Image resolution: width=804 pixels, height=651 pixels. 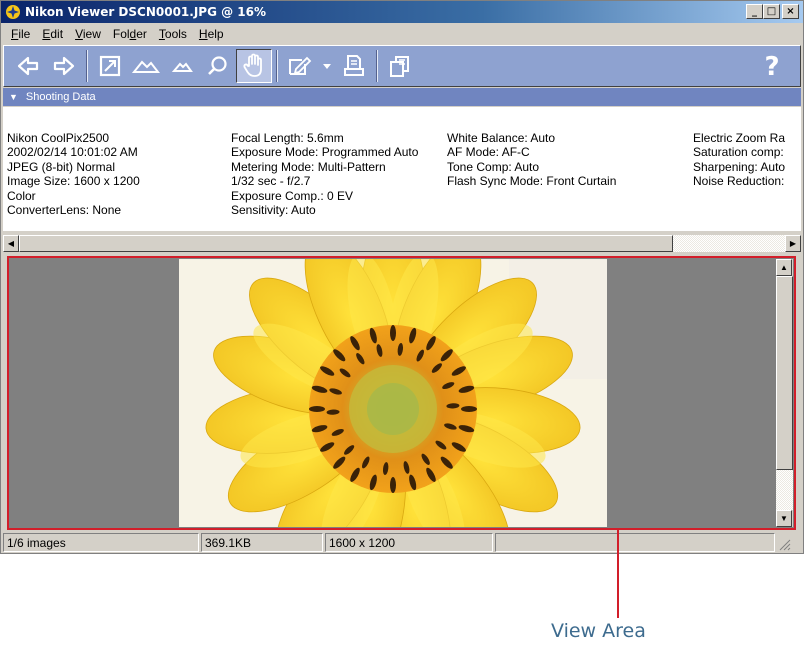 I want to click on edit-icon, so click(x=300, y=65).